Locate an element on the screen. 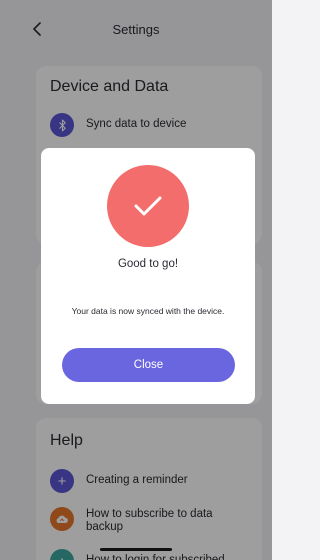 Image resolution: width=320 pixels, height=560 pixels. modal-title: Good to go! is located at coordinates (148, 264).